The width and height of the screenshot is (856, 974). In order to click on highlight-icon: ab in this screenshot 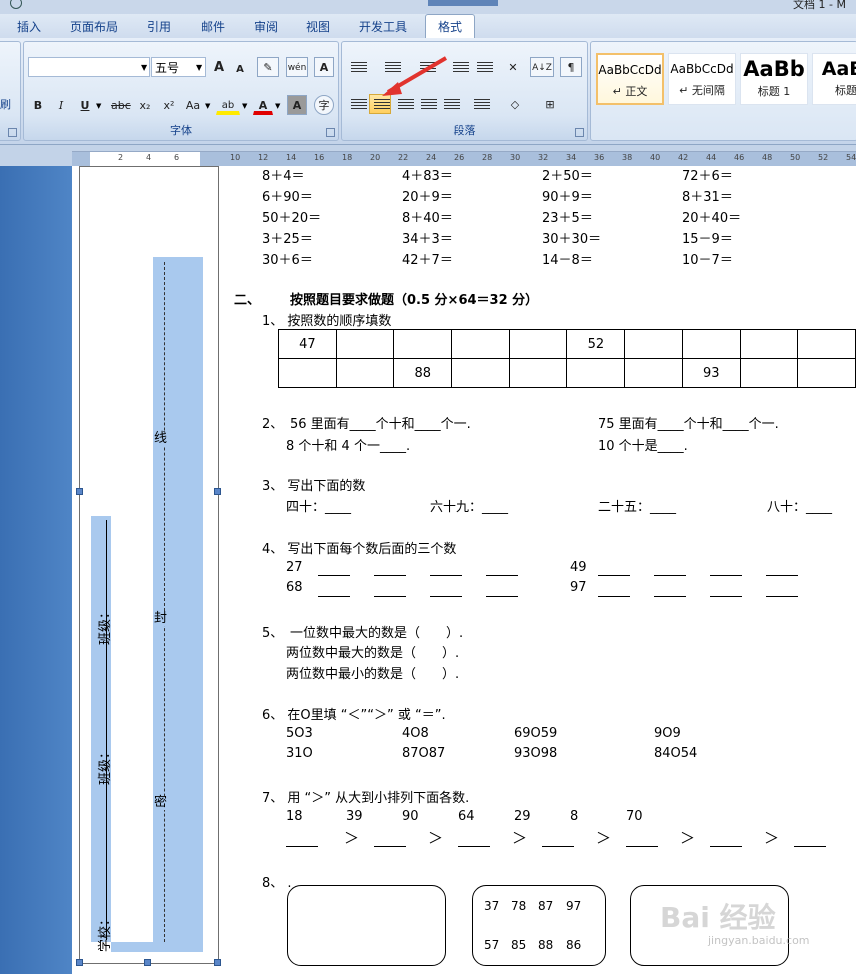, I will do `click(228, 105)`.